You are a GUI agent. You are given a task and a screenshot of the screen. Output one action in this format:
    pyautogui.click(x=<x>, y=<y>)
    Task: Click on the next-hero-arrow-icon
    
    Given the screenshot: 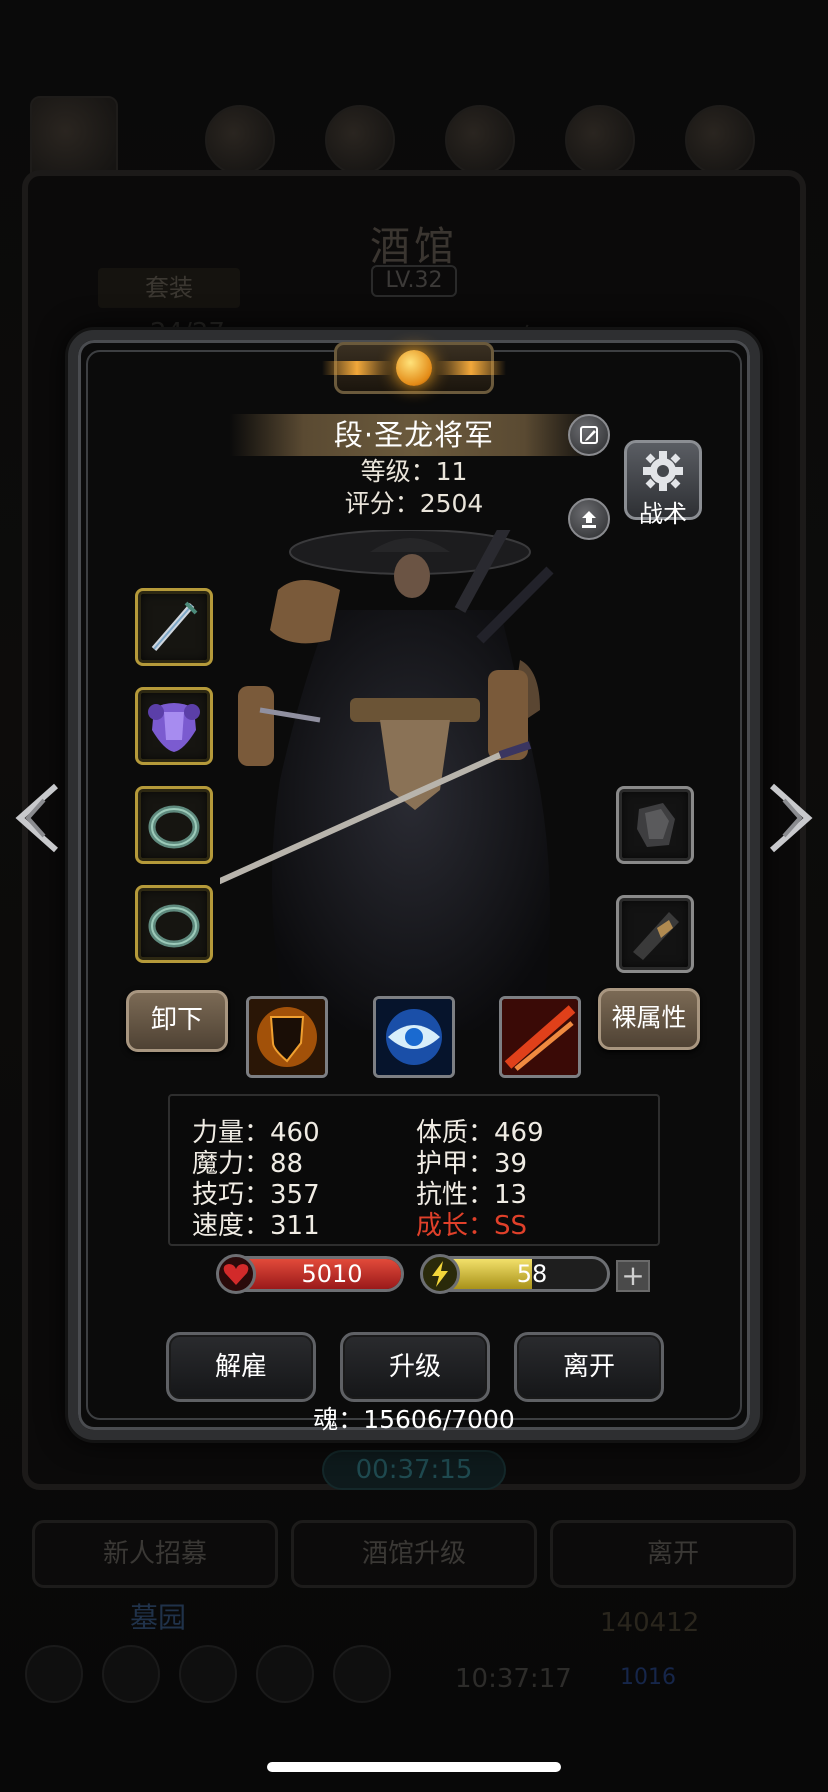 What is the action you would take?
    pyautogui.click(x=790, y=818)
    